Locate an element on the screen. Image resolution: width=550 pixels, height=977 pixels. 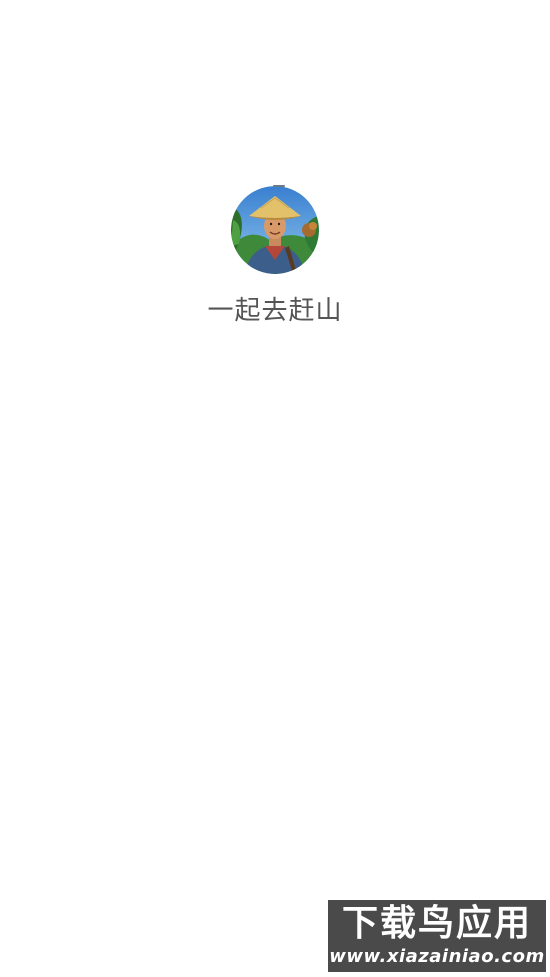
watermark-badge: 下载鸟应用 www.xiazainiao.com is located at coordinates (437, 936).